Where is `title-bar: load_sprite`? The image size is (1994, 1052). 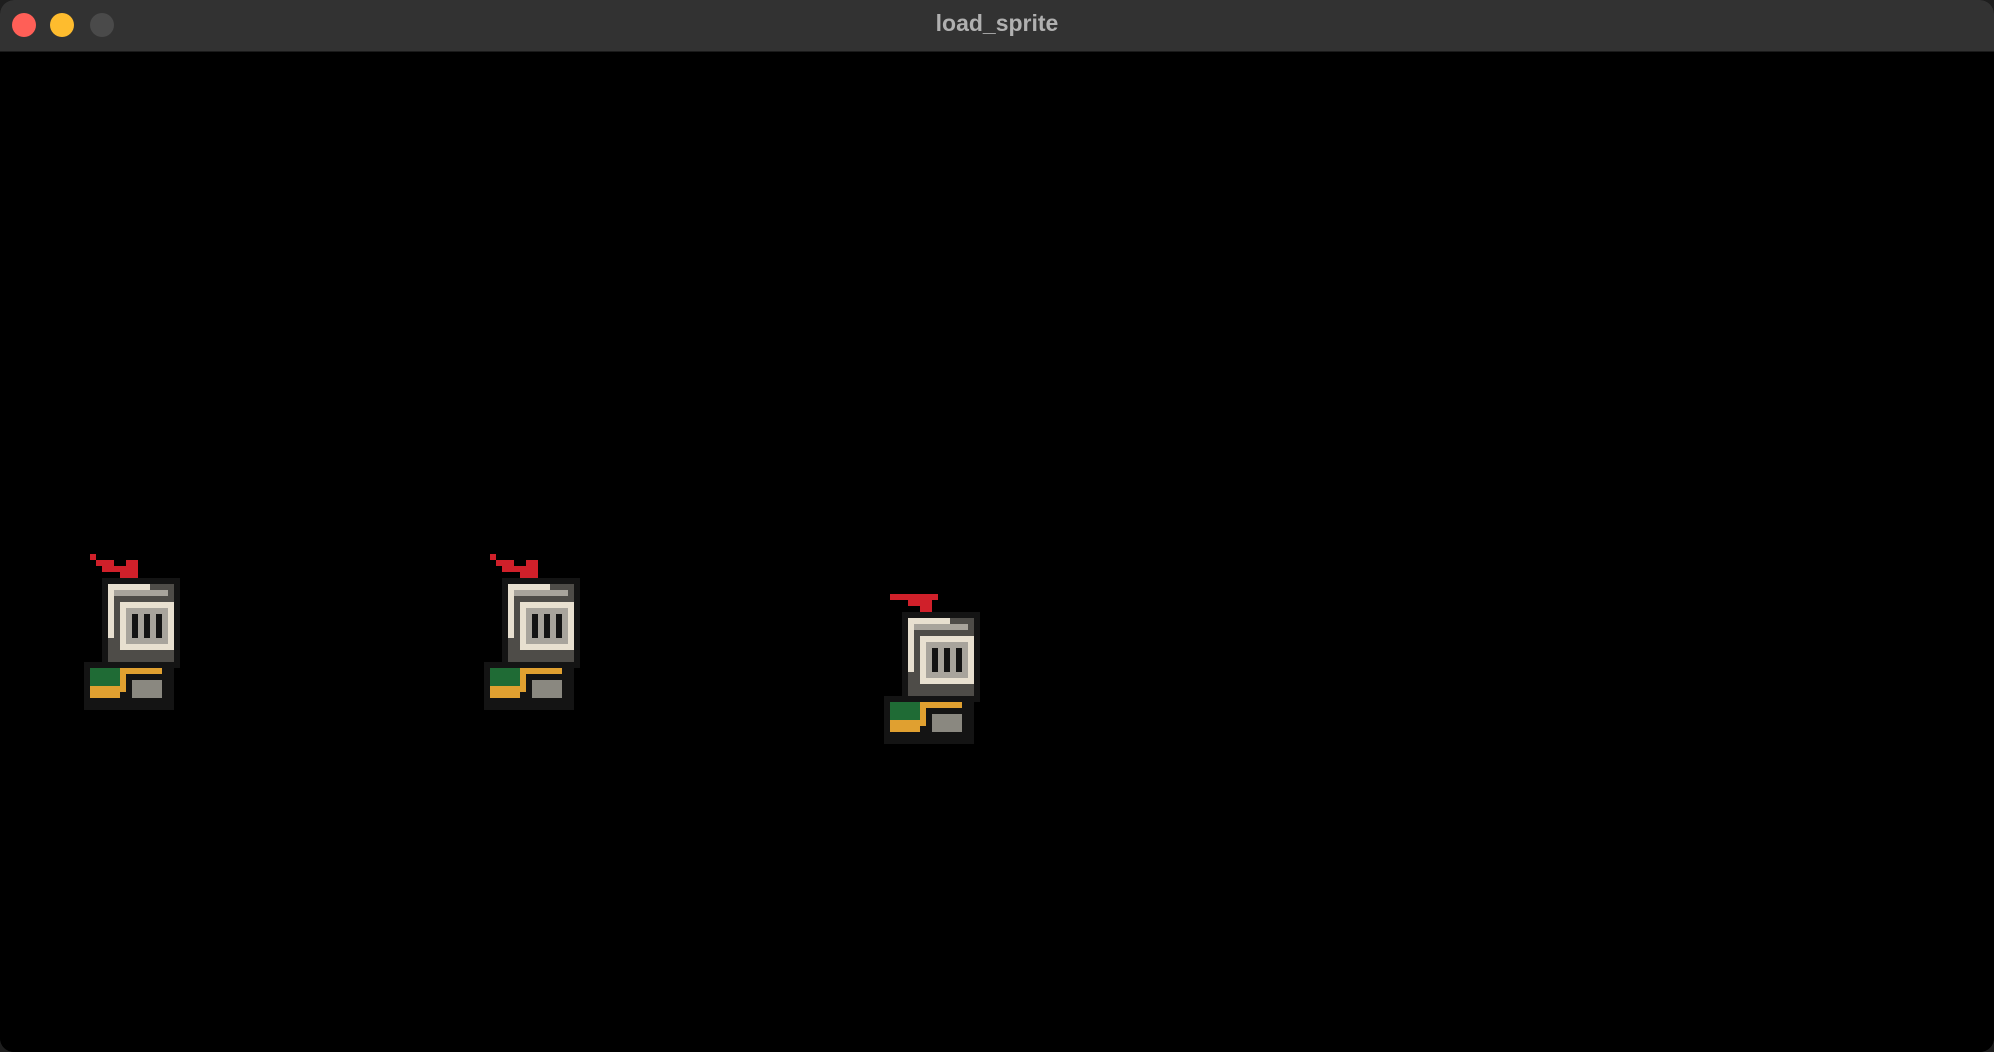 title-bar: load_sprite is located at coordinates (997, 26).